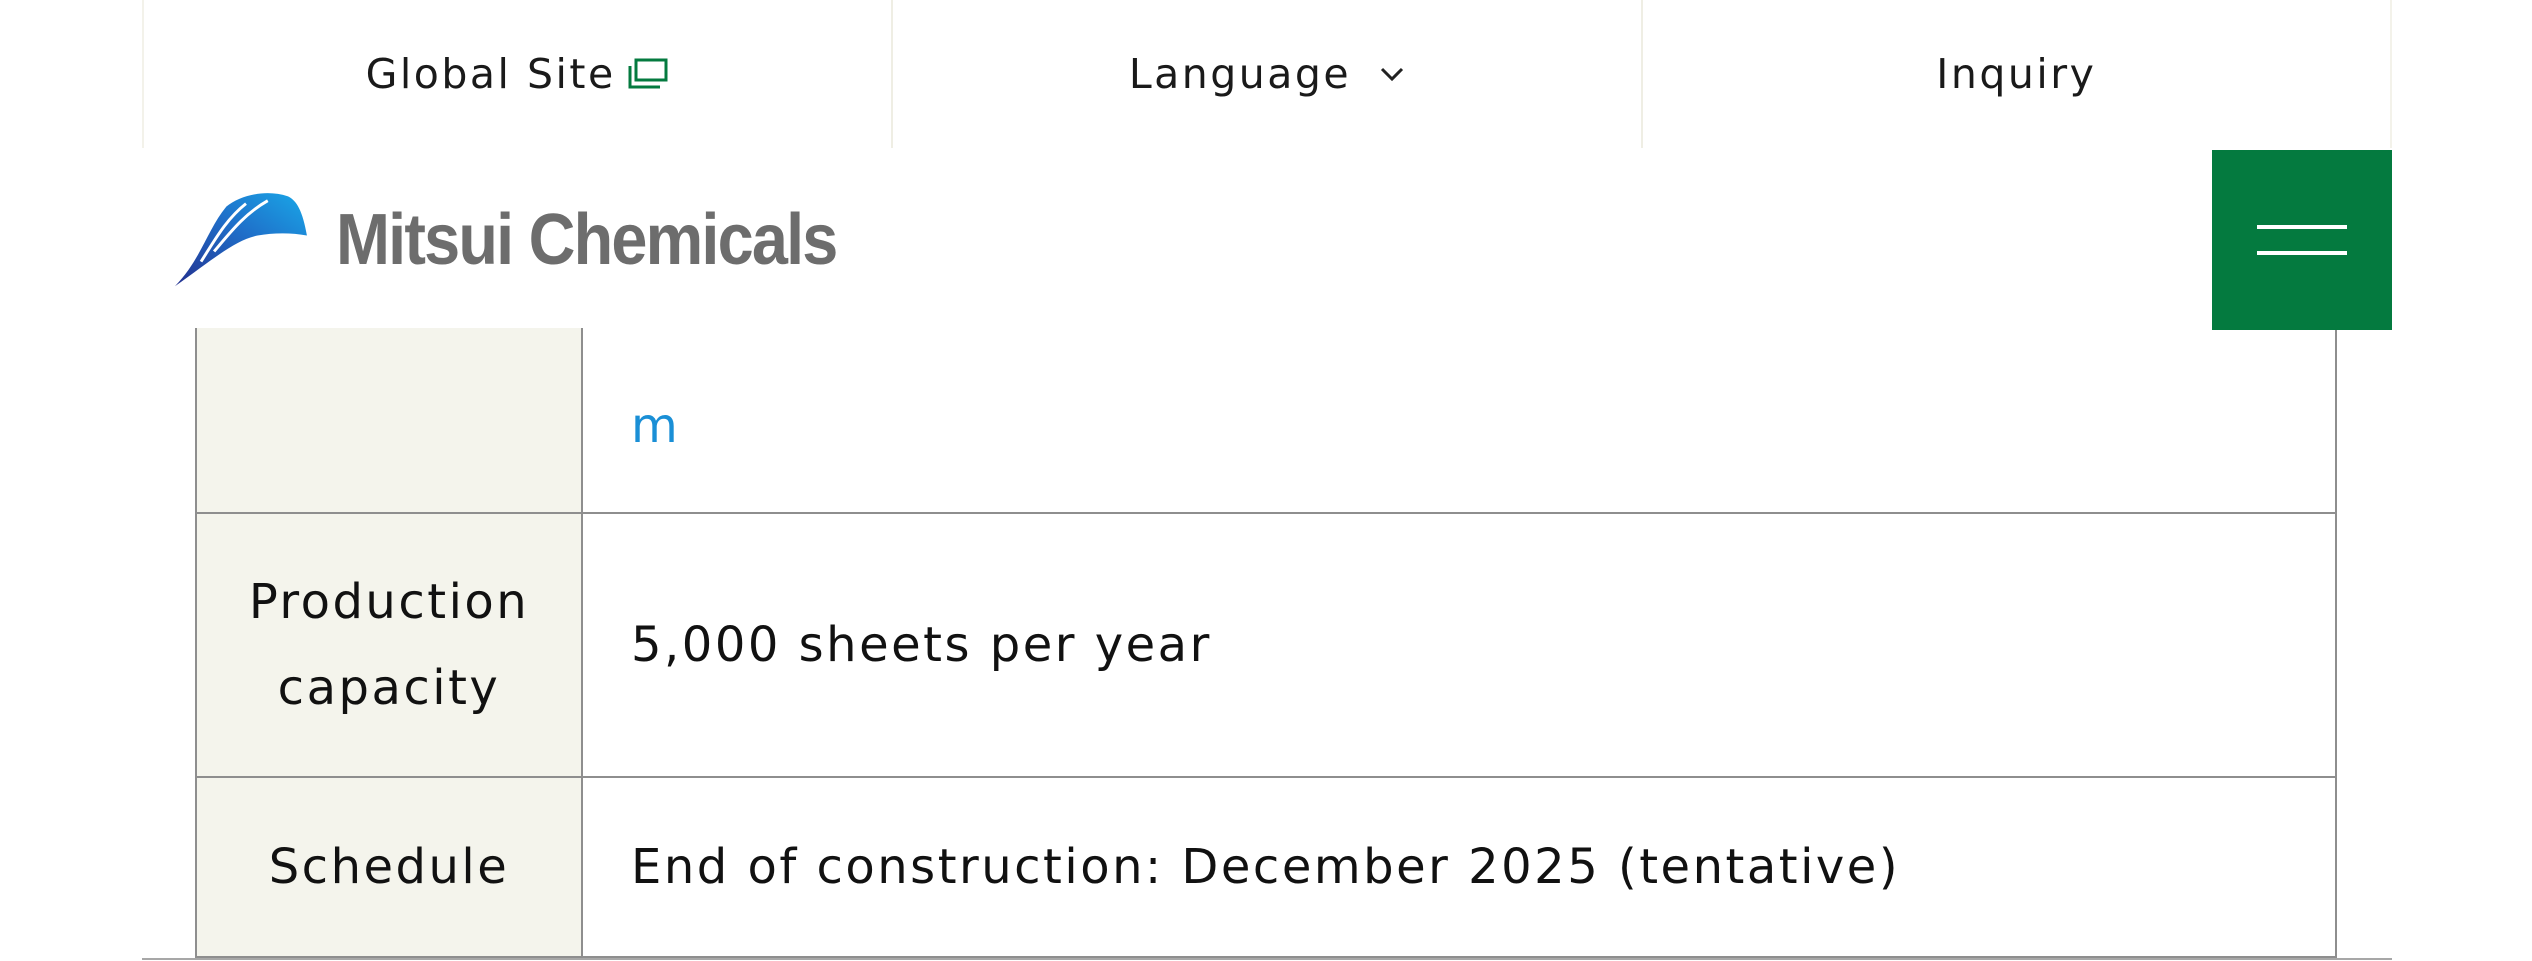 The width and height of the screenshot is (2532, 961). Describe the element at coordinates (586, 239) in the screenshot. I see `logo-wordmark: Mitsui Chemicals` at that location.